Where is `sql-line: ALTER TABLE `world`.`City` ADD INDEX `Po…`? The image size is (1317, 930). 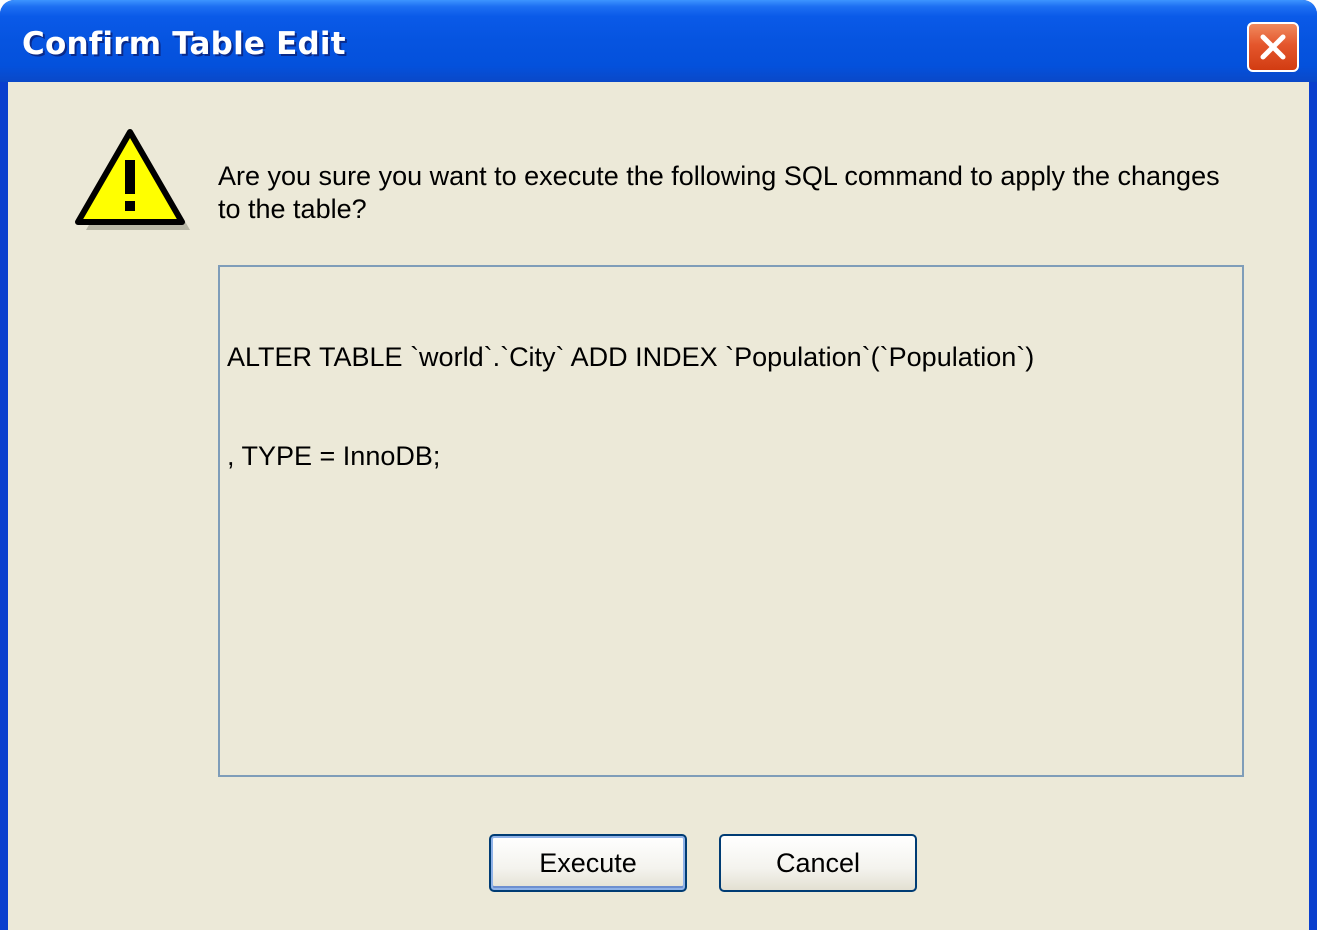 sql-line: ALTER TABLE `world`.`City` ADD INDEX `Po… is located at coordinates (631, 357).